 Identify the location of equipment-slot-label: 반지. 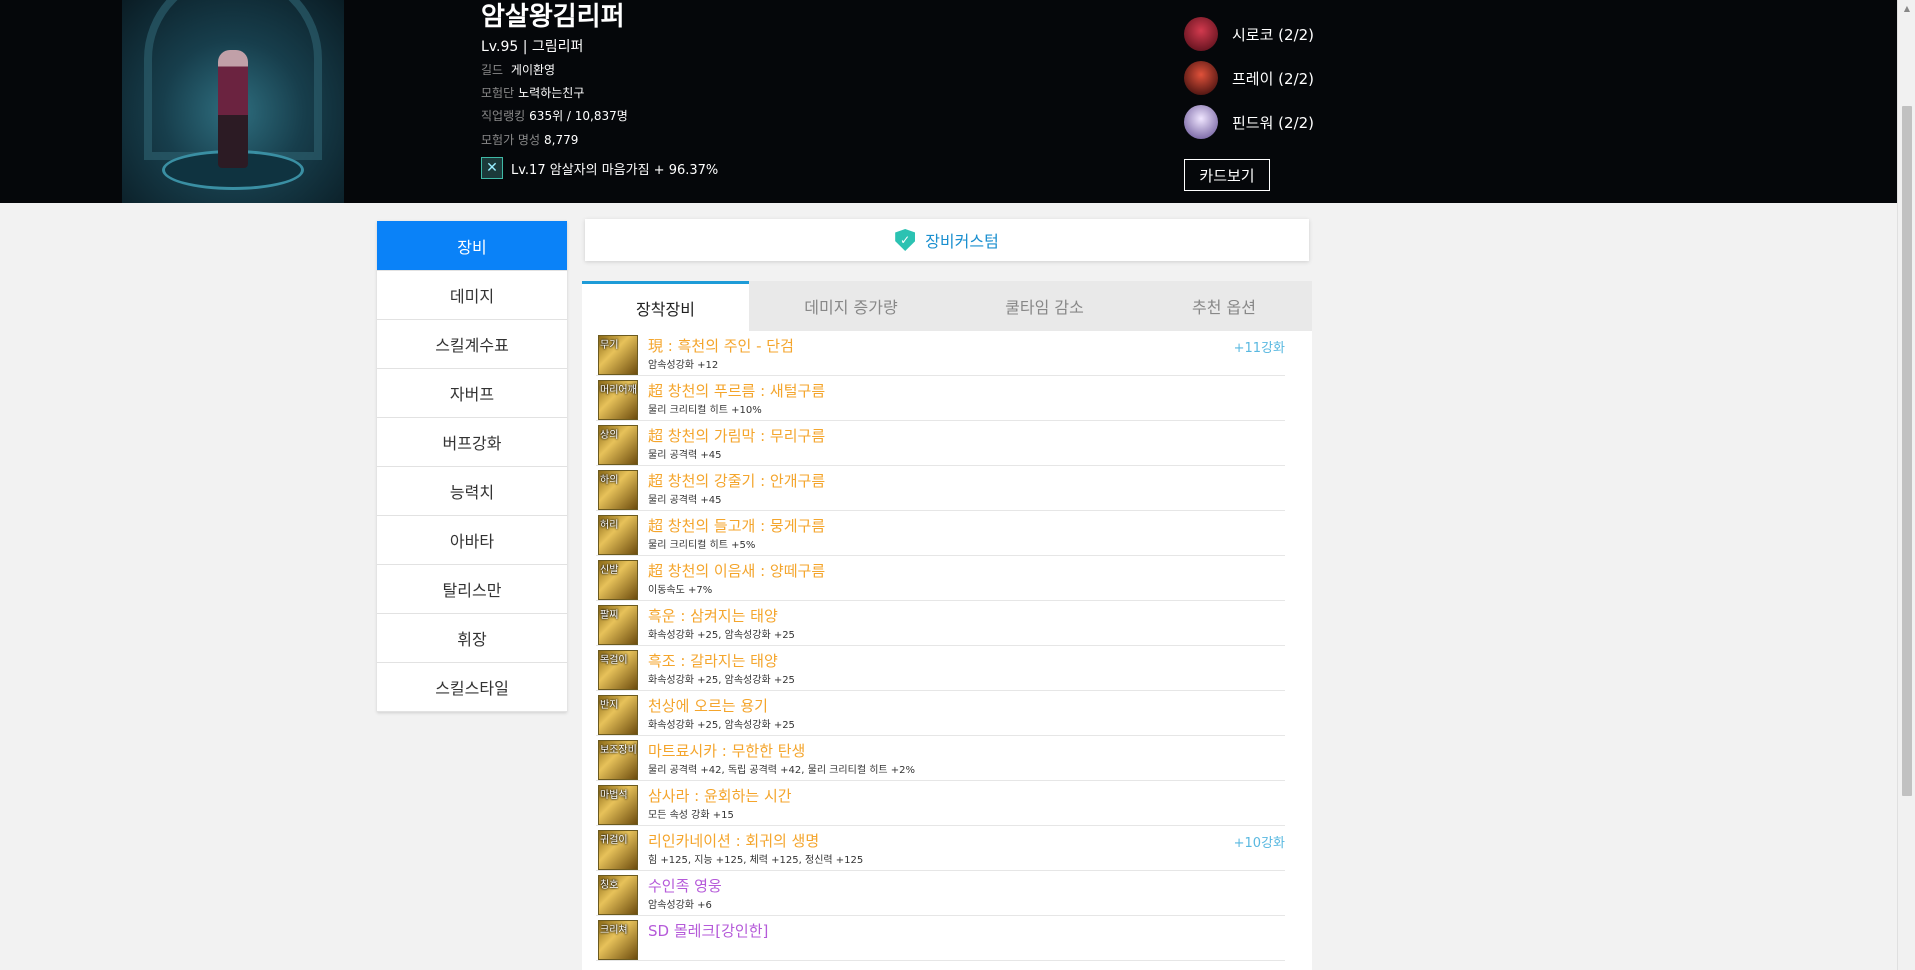
(609, 705).